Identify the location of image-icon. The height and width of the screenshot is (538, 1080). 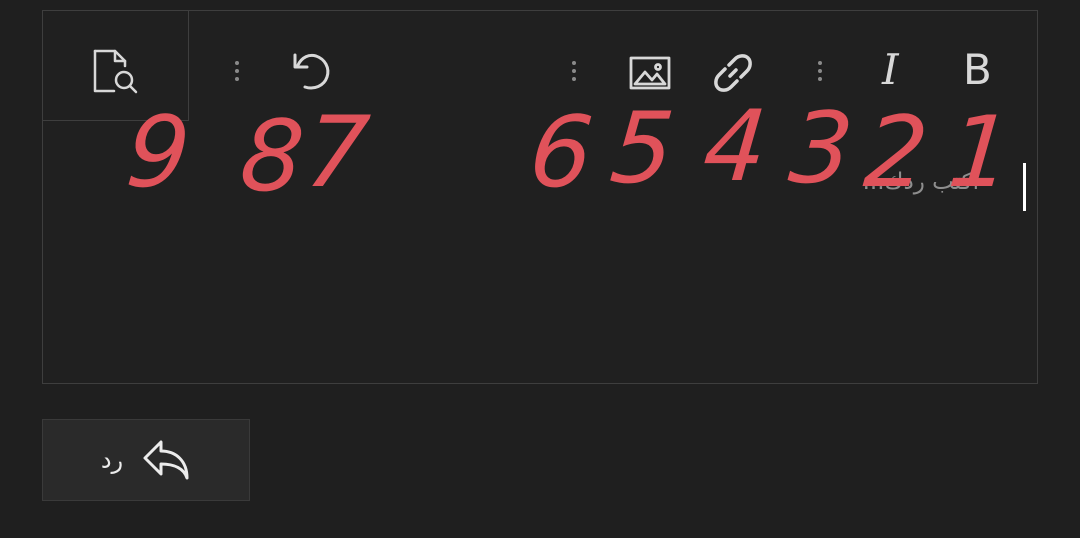
(650, 73).